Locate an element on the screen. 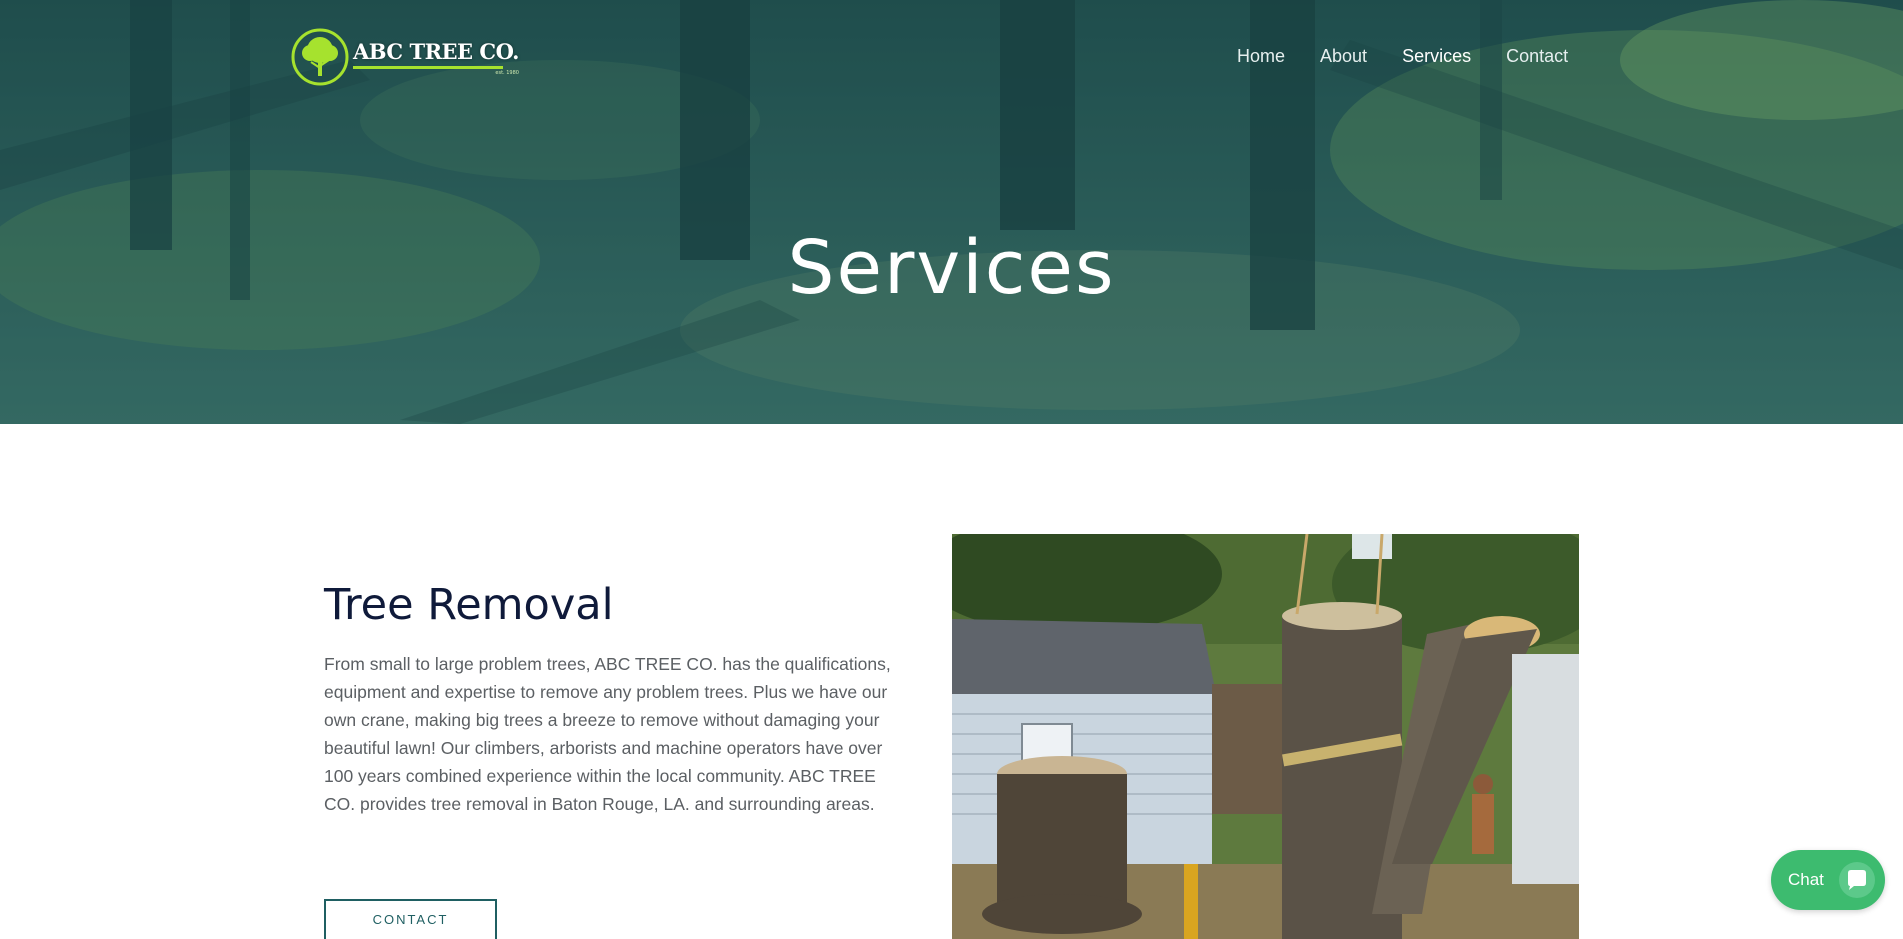 The image size is (1903, 939). contact-button: CONTACT is located at coordinates (410, 919).